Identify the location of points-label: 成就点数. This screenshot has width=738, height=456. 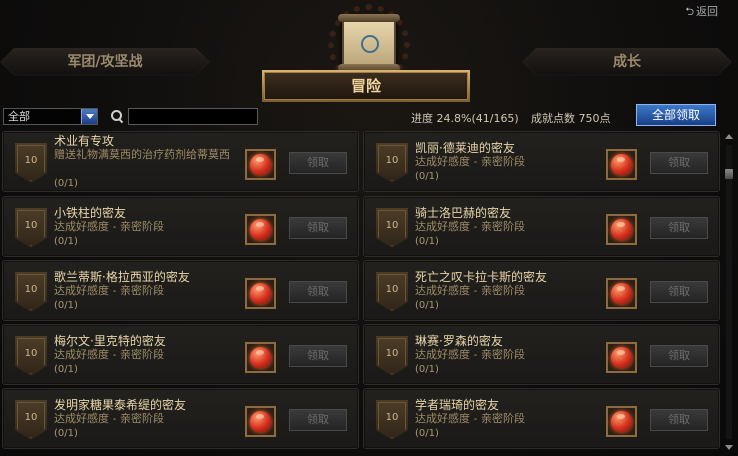
(553, 118).